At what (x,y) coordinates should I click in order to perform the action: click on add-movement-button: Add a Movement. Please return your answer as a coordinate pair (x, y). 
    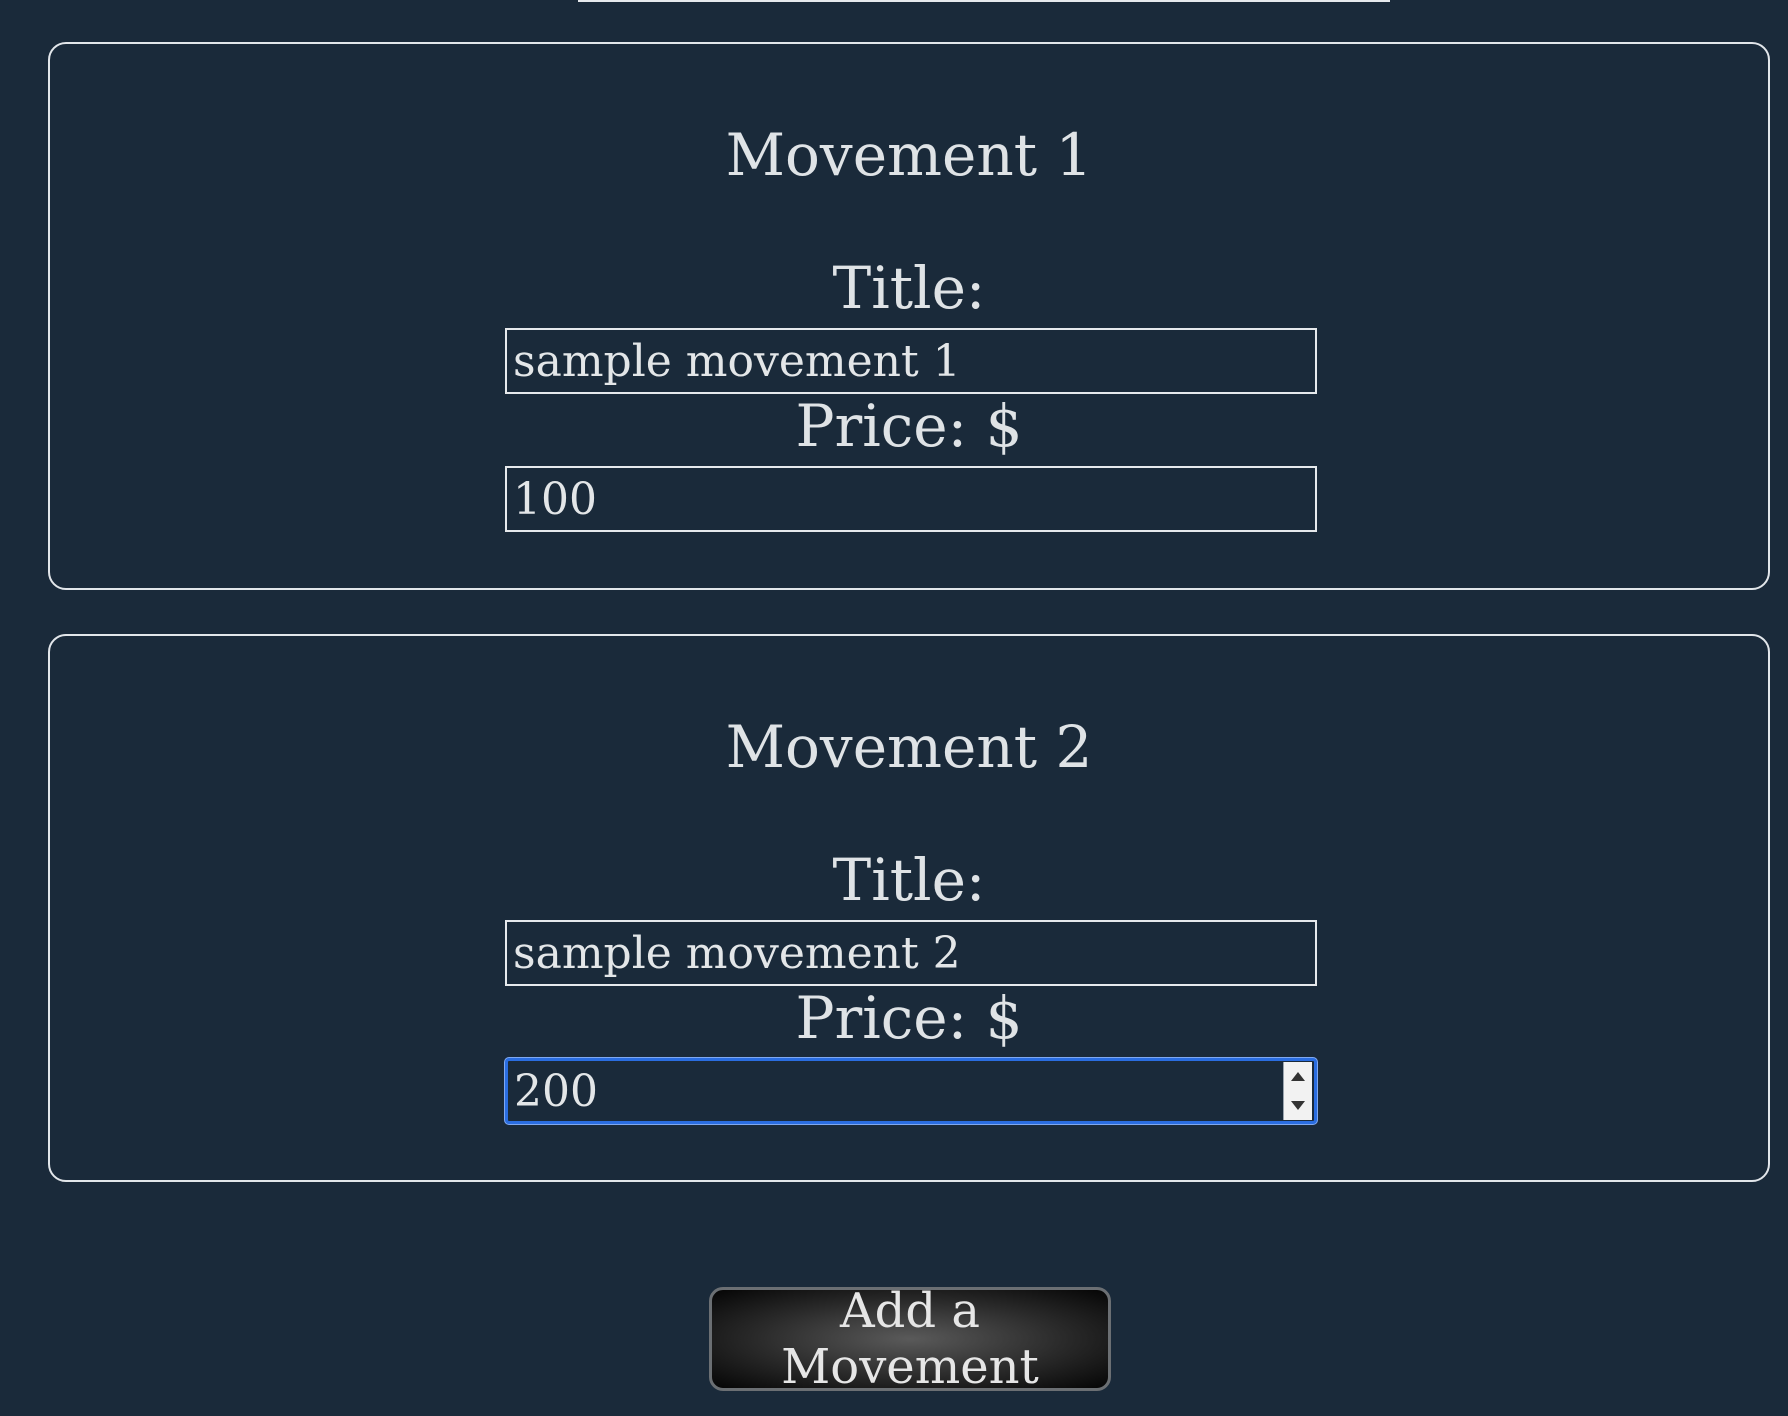
    Looking at the image, I should click on (910, 1339).